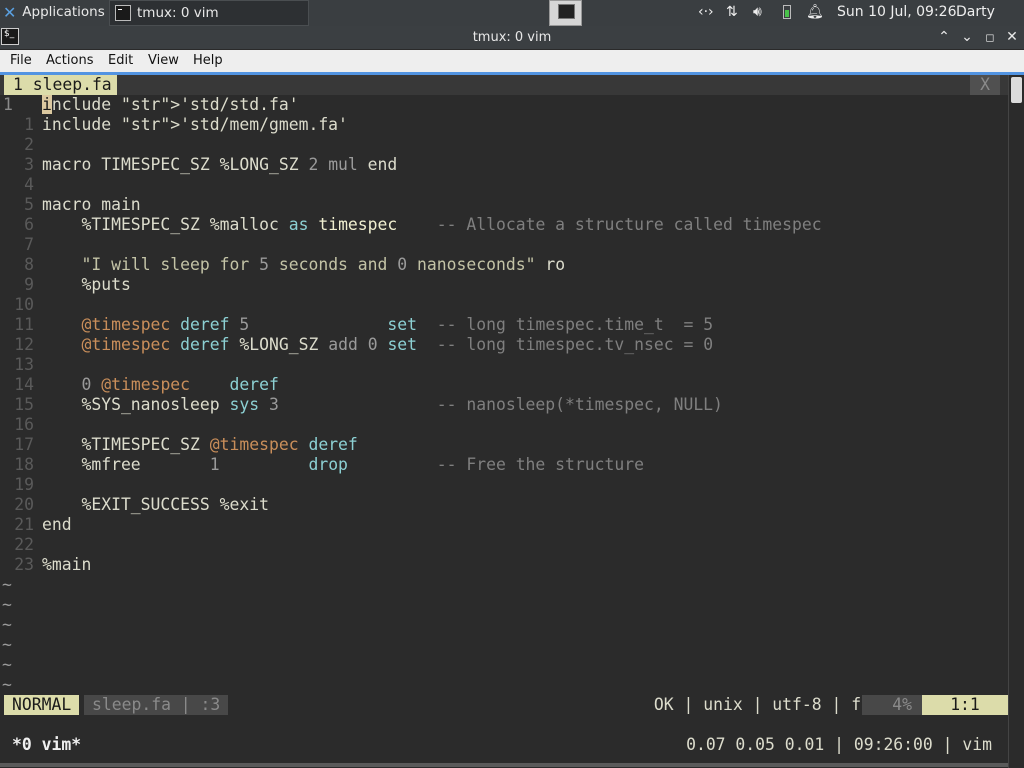  Describe the element at coordinates (24, 504) in the screenshot. I see `line-number: 20` at that location.